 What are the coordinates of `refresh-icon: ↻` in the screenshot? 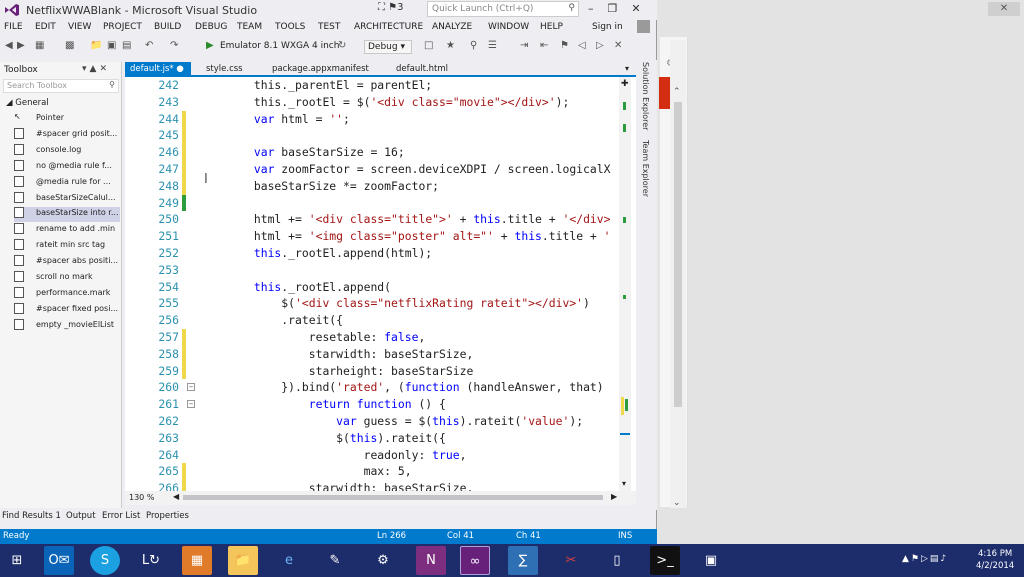 It's located at (342, 45).